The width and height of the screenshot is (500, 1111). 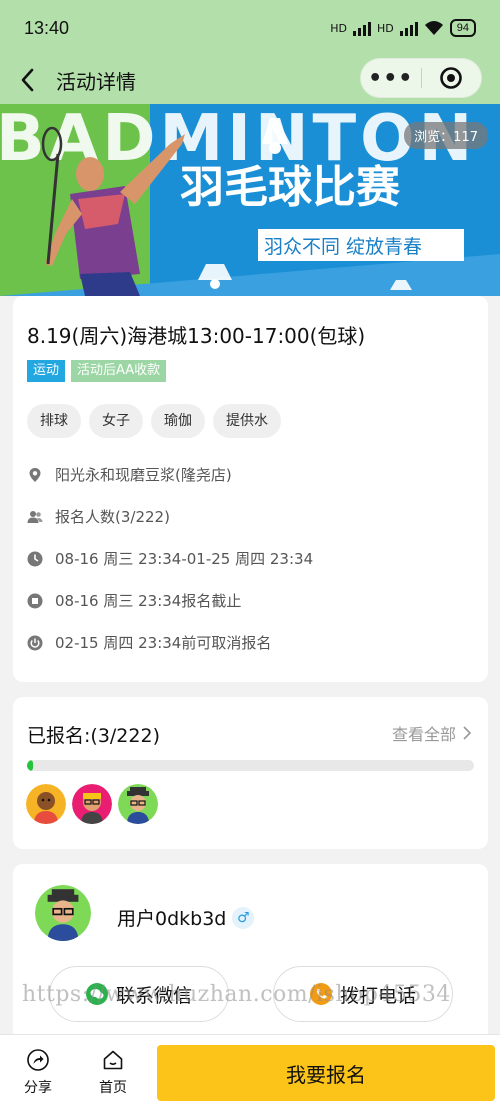 What do you see at coordinates (196, 336) in the screenshot?
I see `event-title: 8.19(周六)海港城13:00-17:00(包球)` at bounding box center [196, 336].